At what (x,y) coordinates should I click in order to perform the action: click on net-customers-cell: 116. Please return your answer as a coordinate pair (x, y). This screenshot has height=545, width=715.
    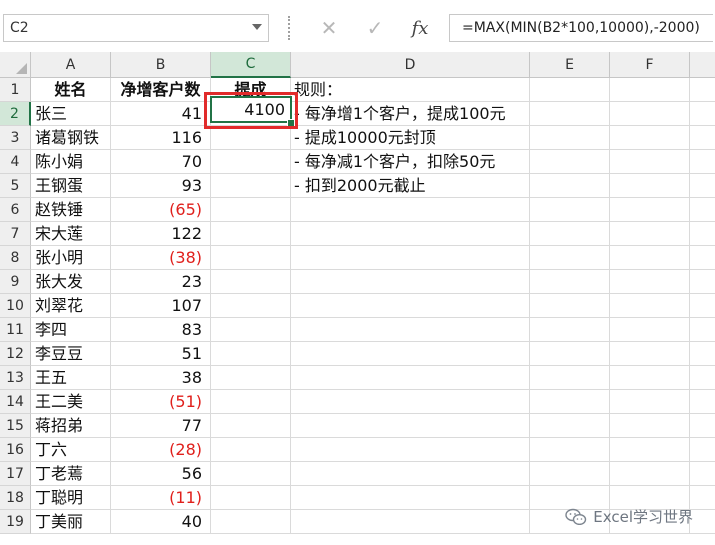
    Looking at the image, I should click on (161, 138).